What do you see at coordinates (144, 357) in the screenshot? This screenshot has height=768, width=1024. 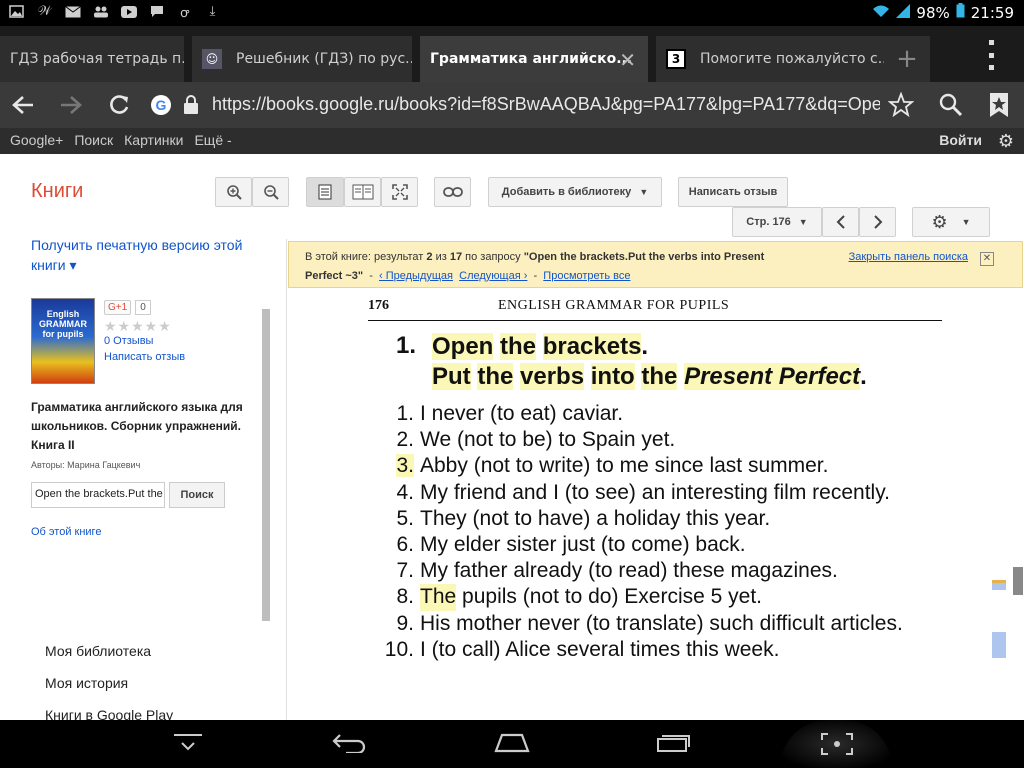 I see `sidebar-write-review-link: Написать отзыв` at bounding box center [144, 357].